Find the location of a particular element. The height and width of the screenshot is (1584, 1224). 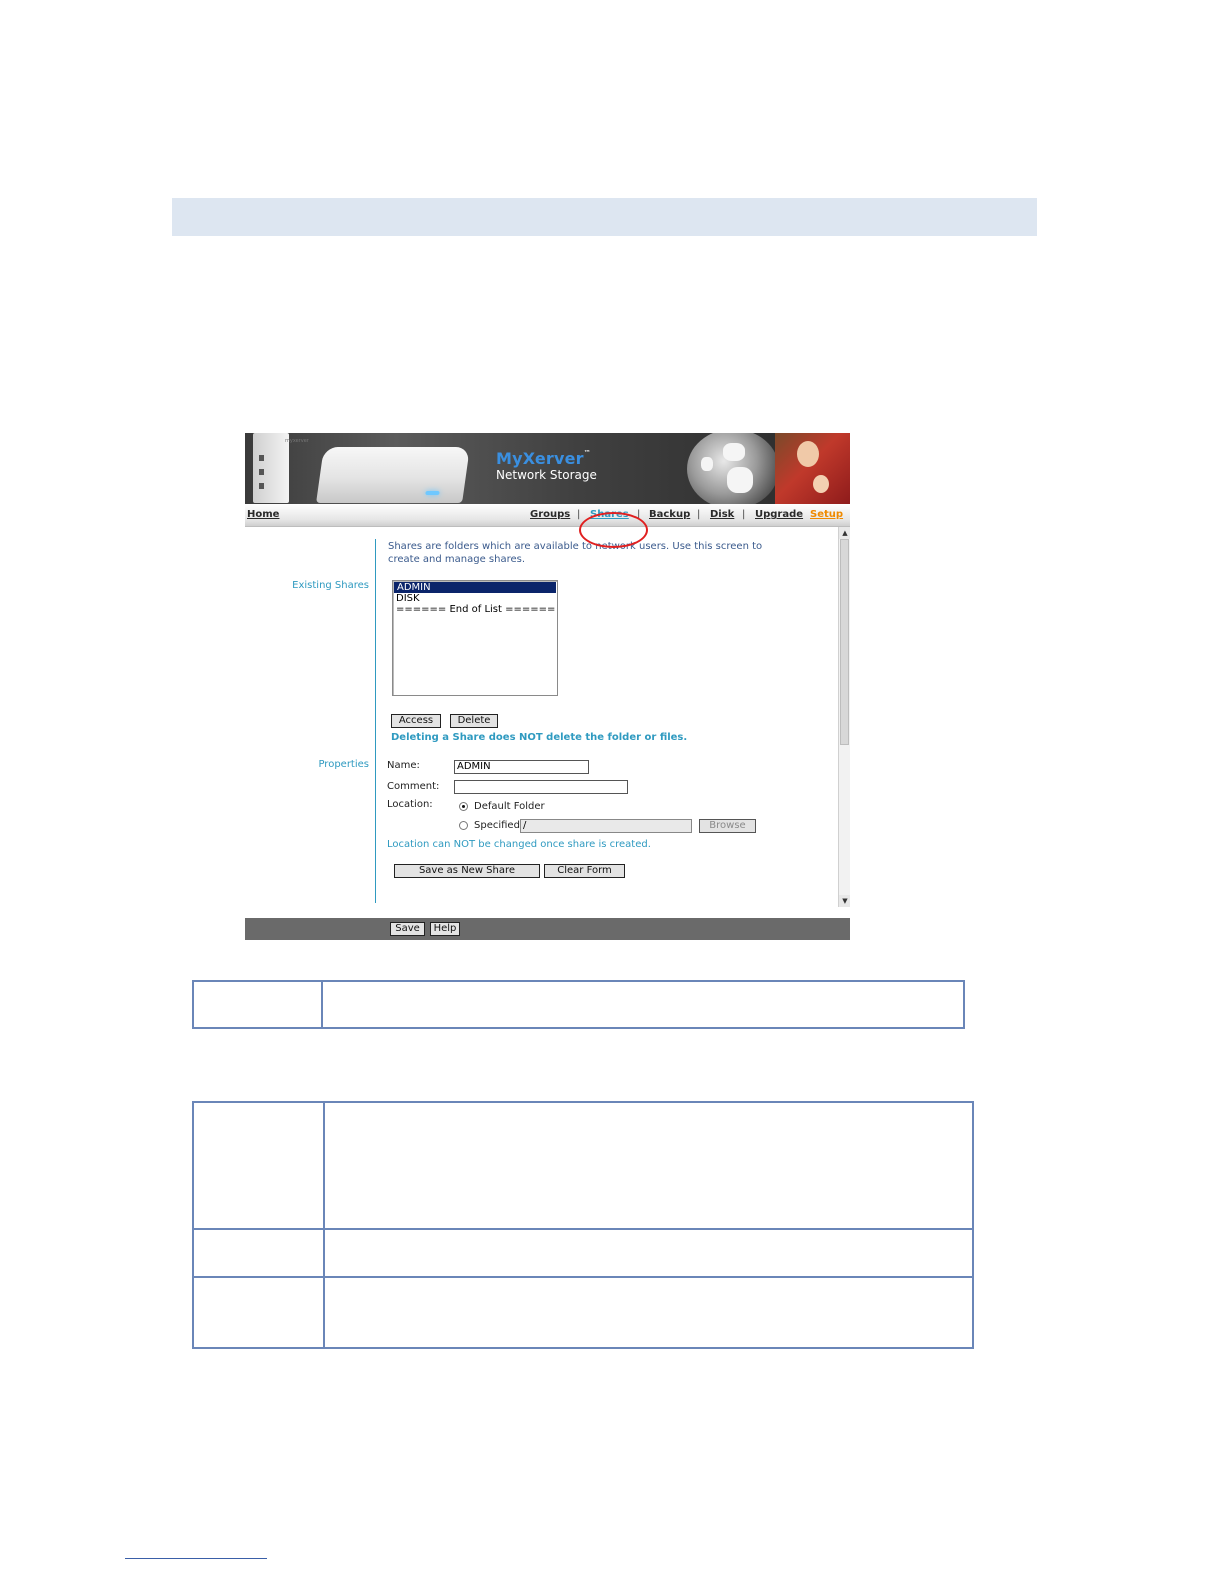

browse-button: Browse is located at coordinates (727, 826).